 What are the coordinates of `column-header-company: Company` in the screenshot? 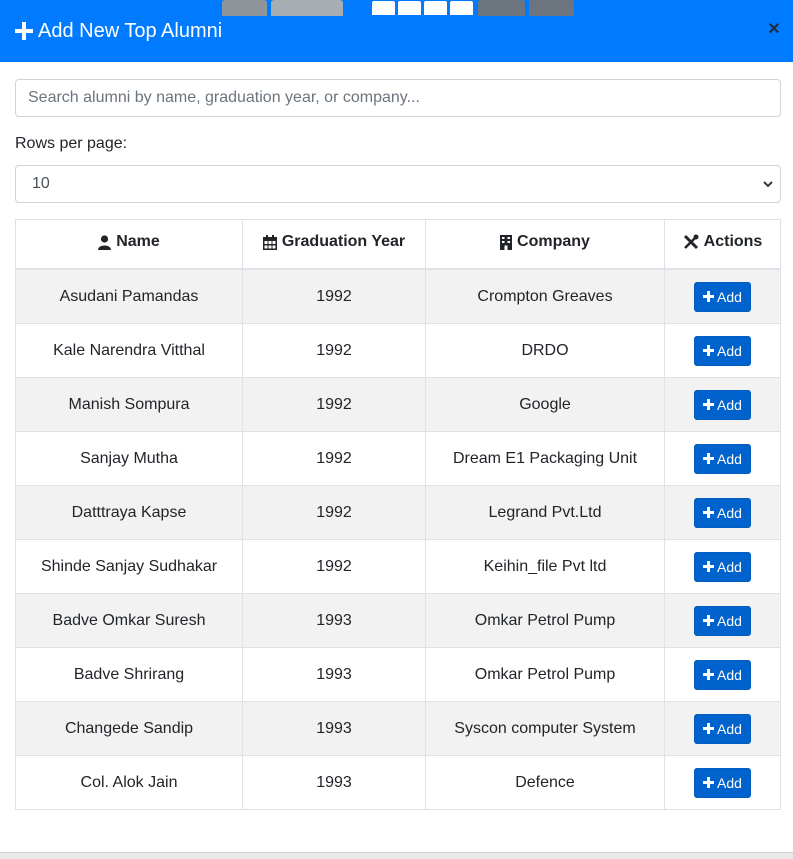 It's located at (545, 244).